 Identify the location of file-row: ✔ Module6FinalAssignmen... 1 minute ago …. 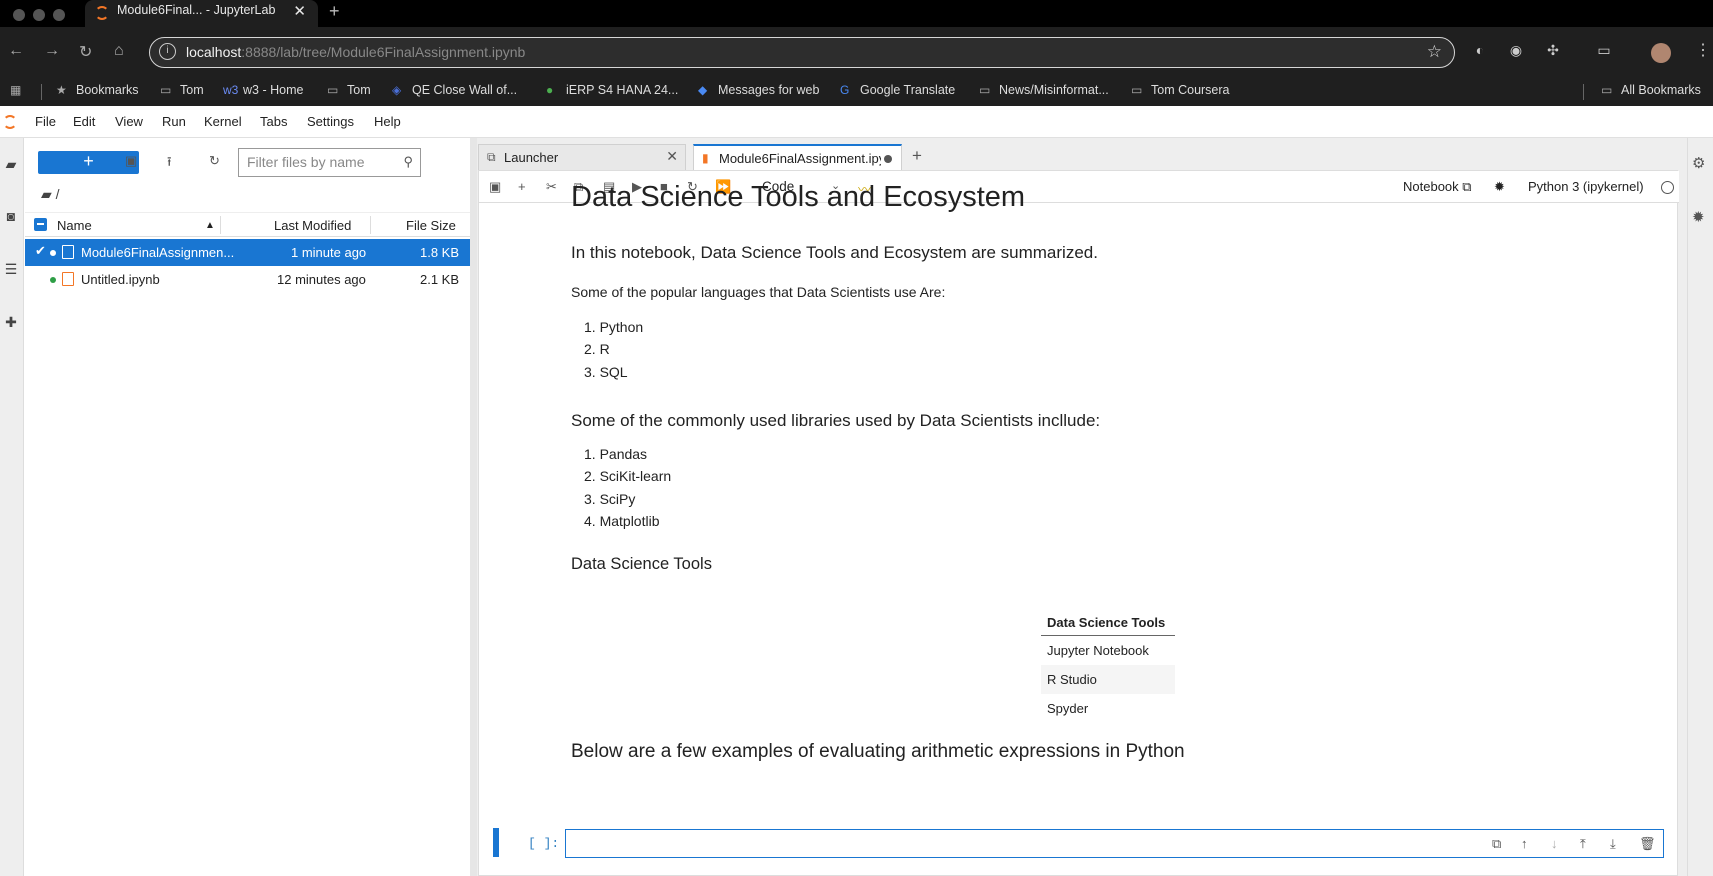
(247, 252).